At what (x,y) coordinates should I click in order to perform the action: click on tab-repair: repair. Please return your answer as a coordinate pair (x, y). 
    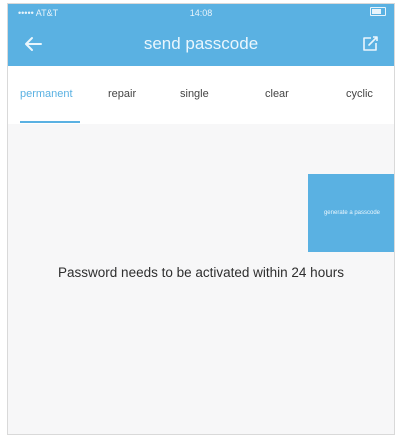
    Looking at the image, I should click on (122, 94).